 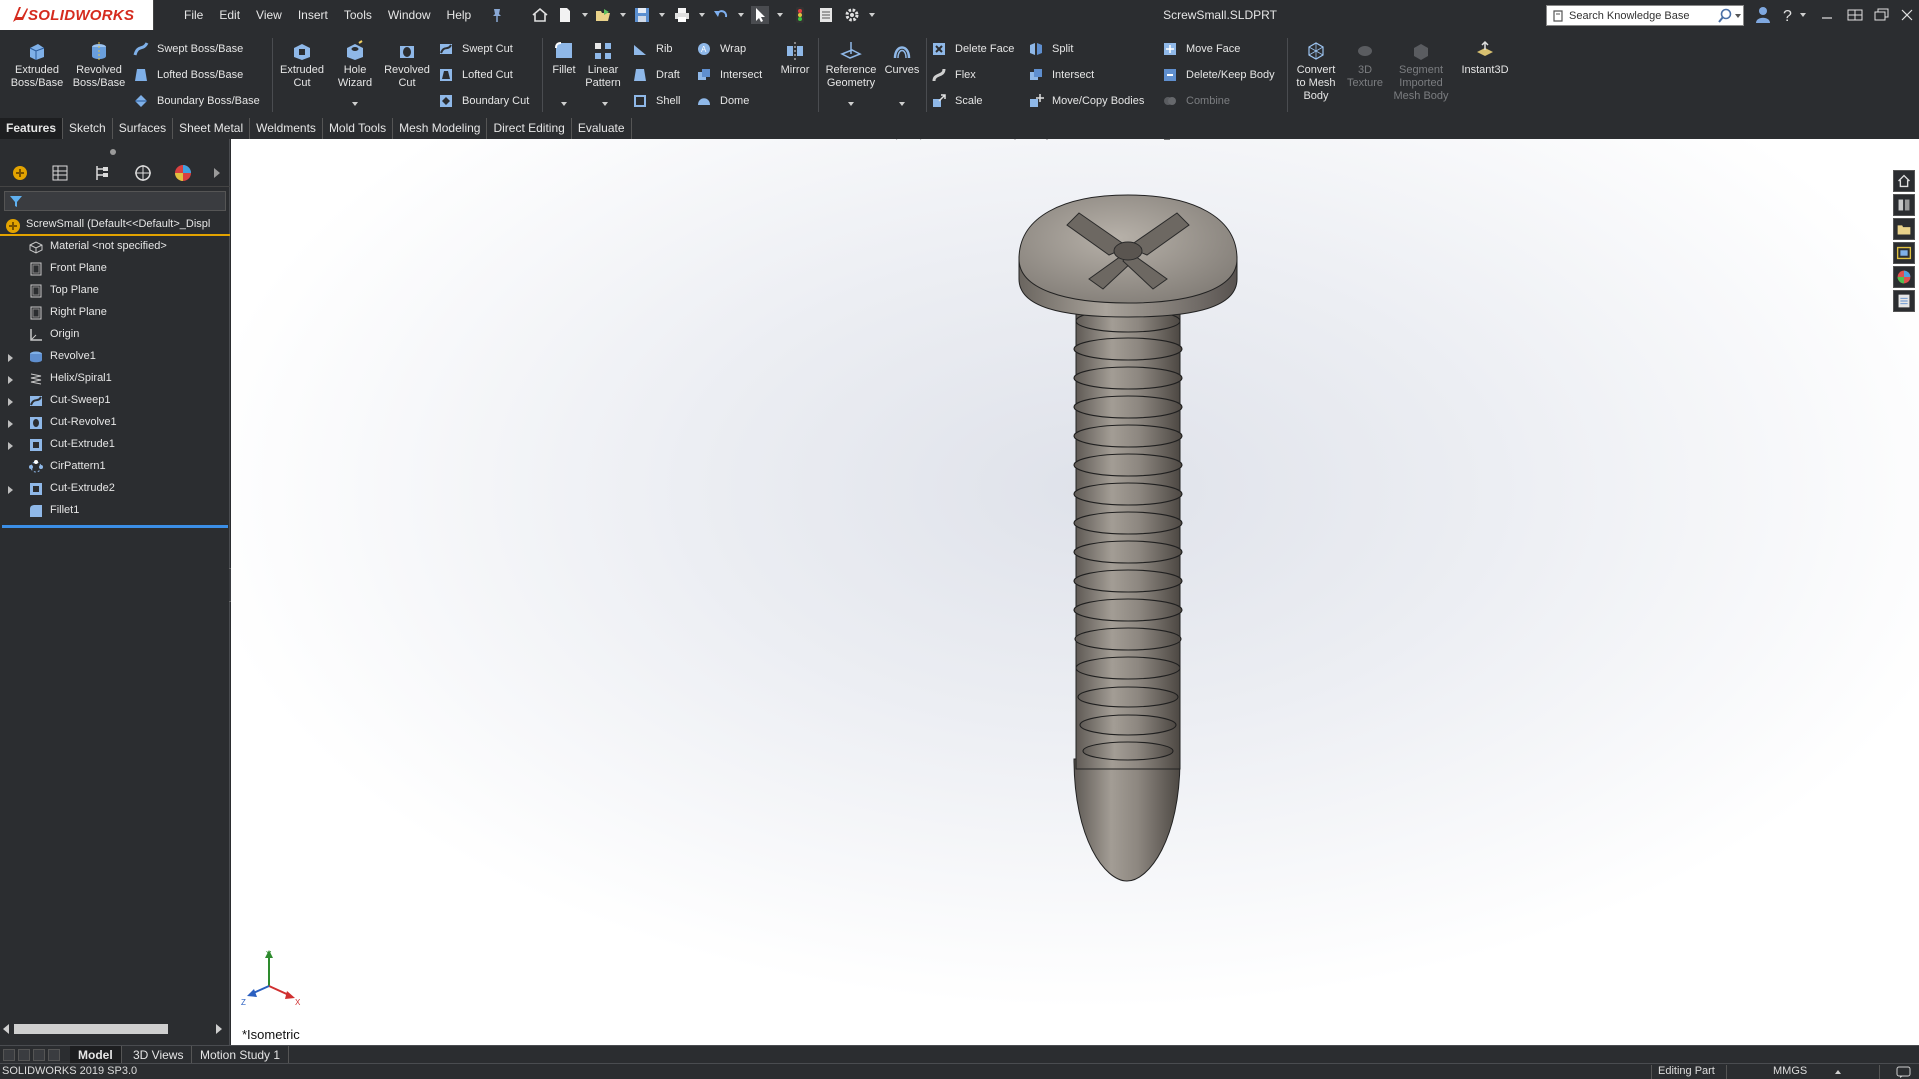 I want to click on edit-appearance-icon, so click(x=1111, y=140).